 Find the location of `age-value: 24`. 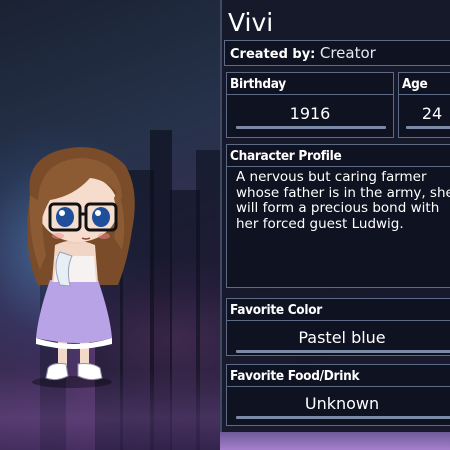

age-value: 24 is located at coordinates (432, 113).